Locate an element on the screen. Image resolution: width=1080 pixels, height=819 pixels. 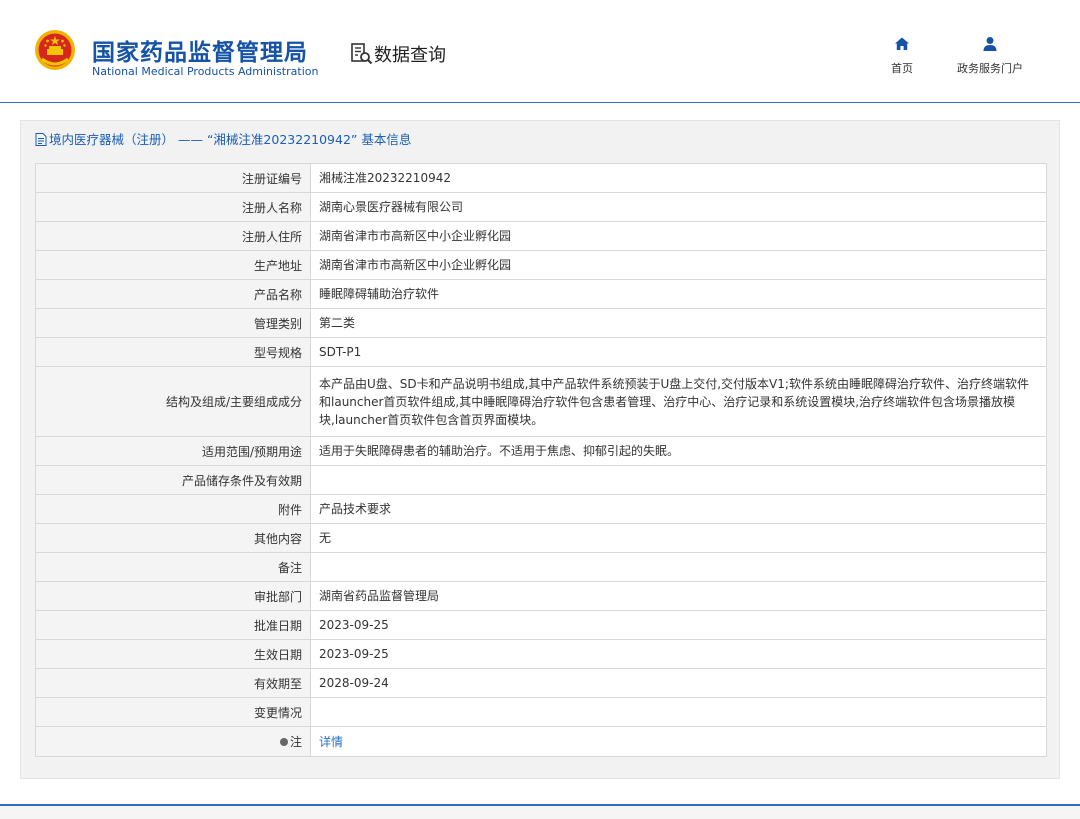
panel-title-text: 境内医疗器械（注册） —— “湘械注准20232210942” 基本信息 is located at coordinates (230, 139).